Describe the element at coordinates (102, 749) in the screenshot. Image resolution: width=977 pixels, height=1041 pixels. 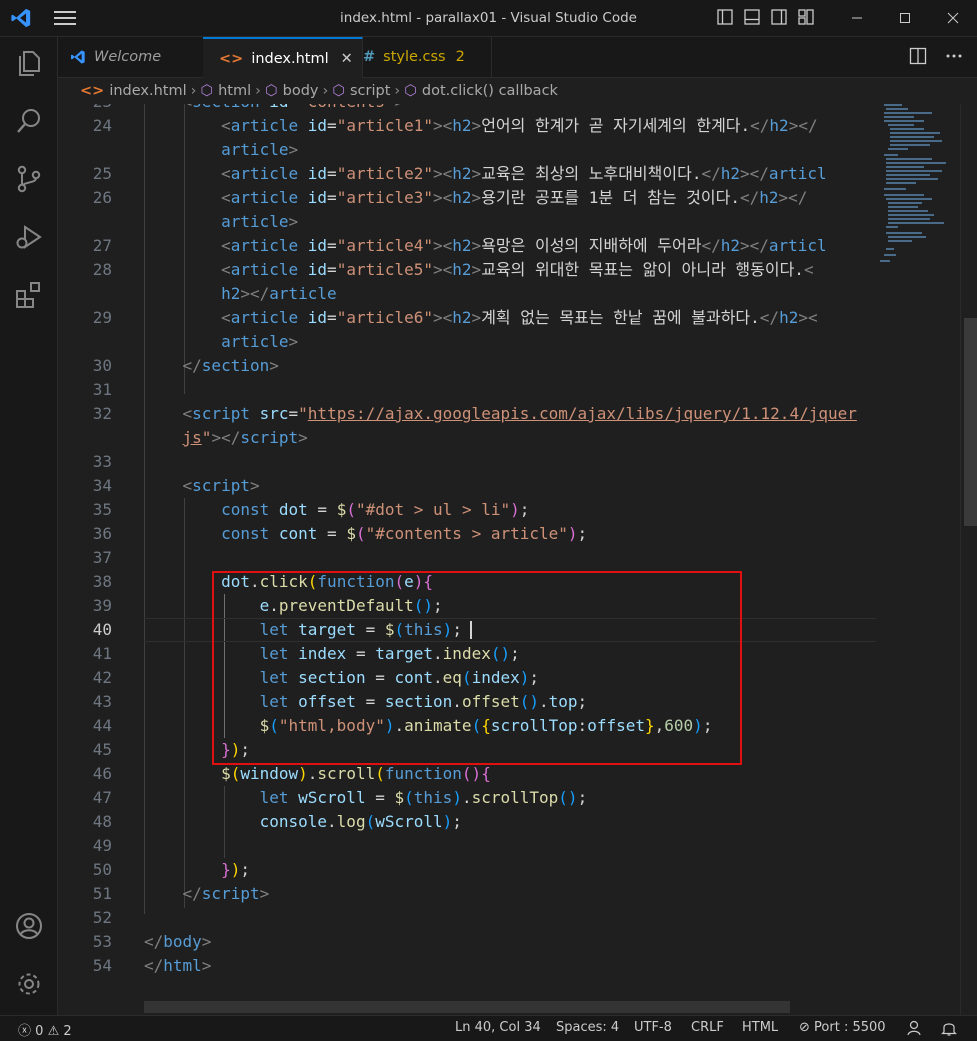
I see `line-number: 45` at that location.